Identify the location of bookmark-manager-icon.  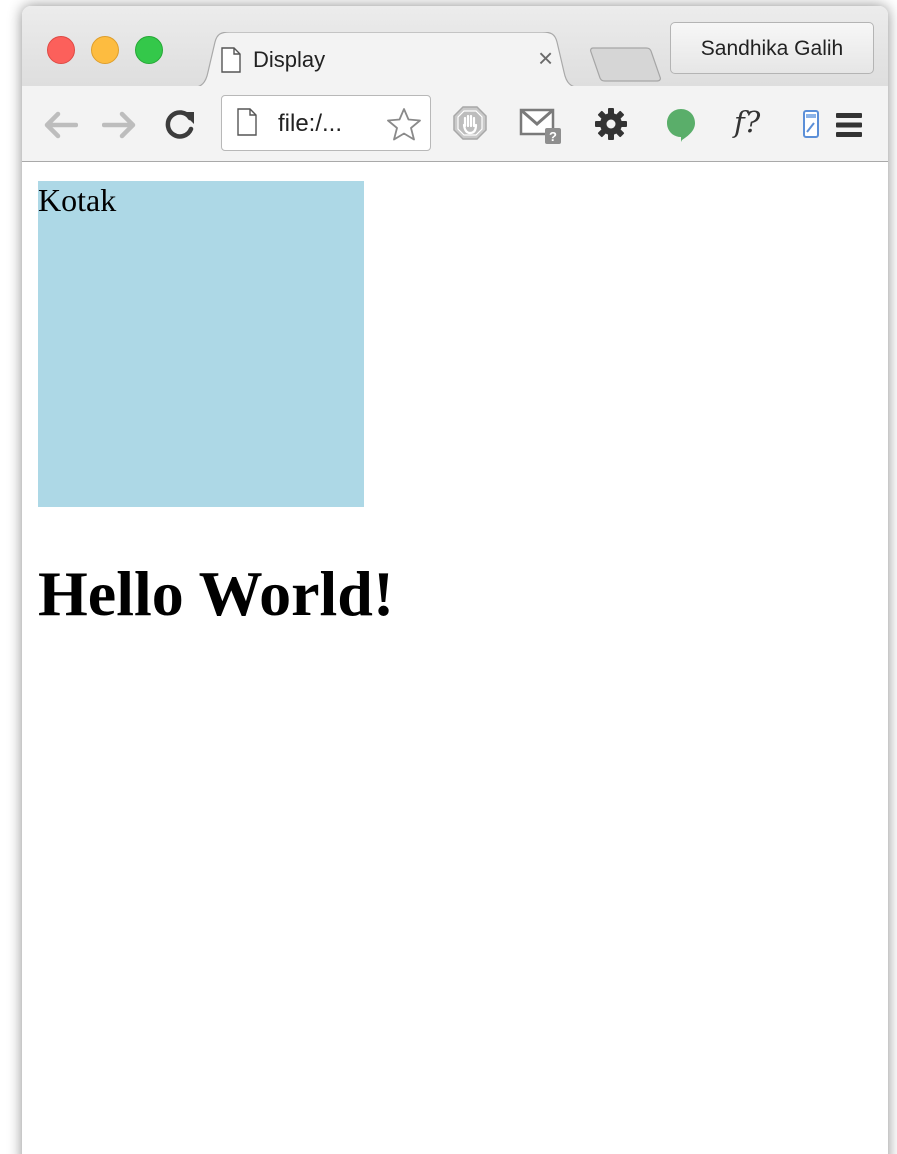
(811, 126).